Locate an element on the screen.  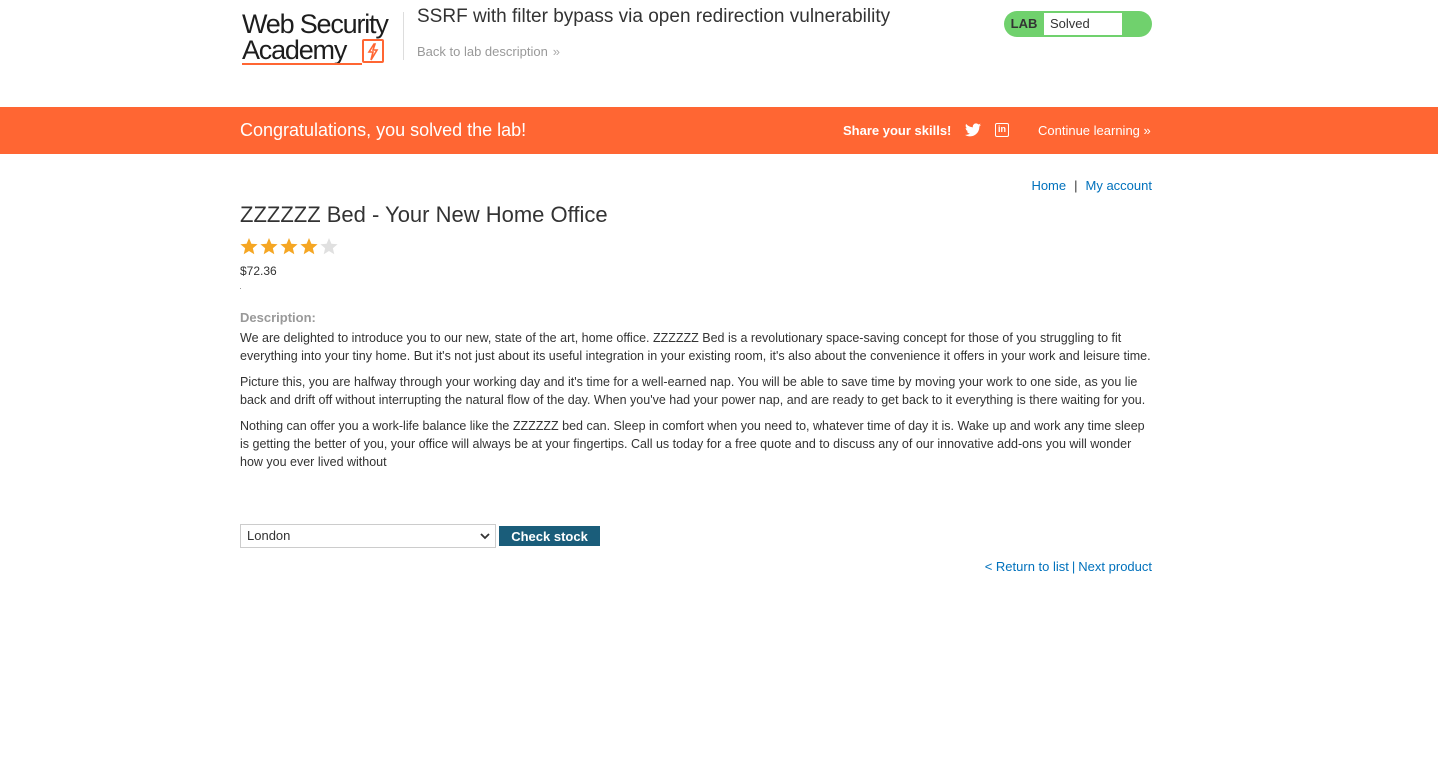
store-select: London is located at coordinates (368, 536).